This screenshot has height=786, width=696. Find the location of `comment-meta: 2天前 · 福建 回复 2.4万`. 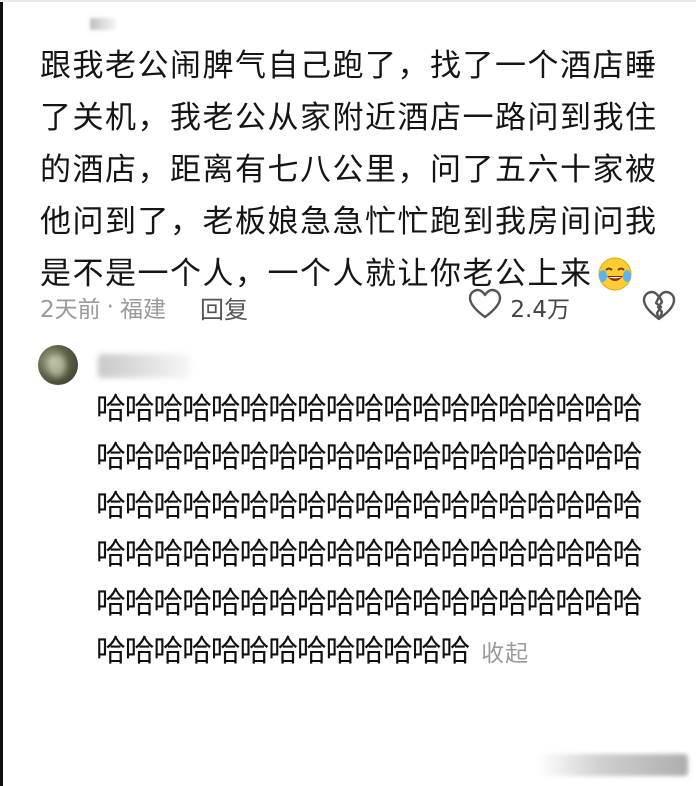

comment-meta: 2天前 · 福建 回复 2.4万 is located at coordinates (360, 307).